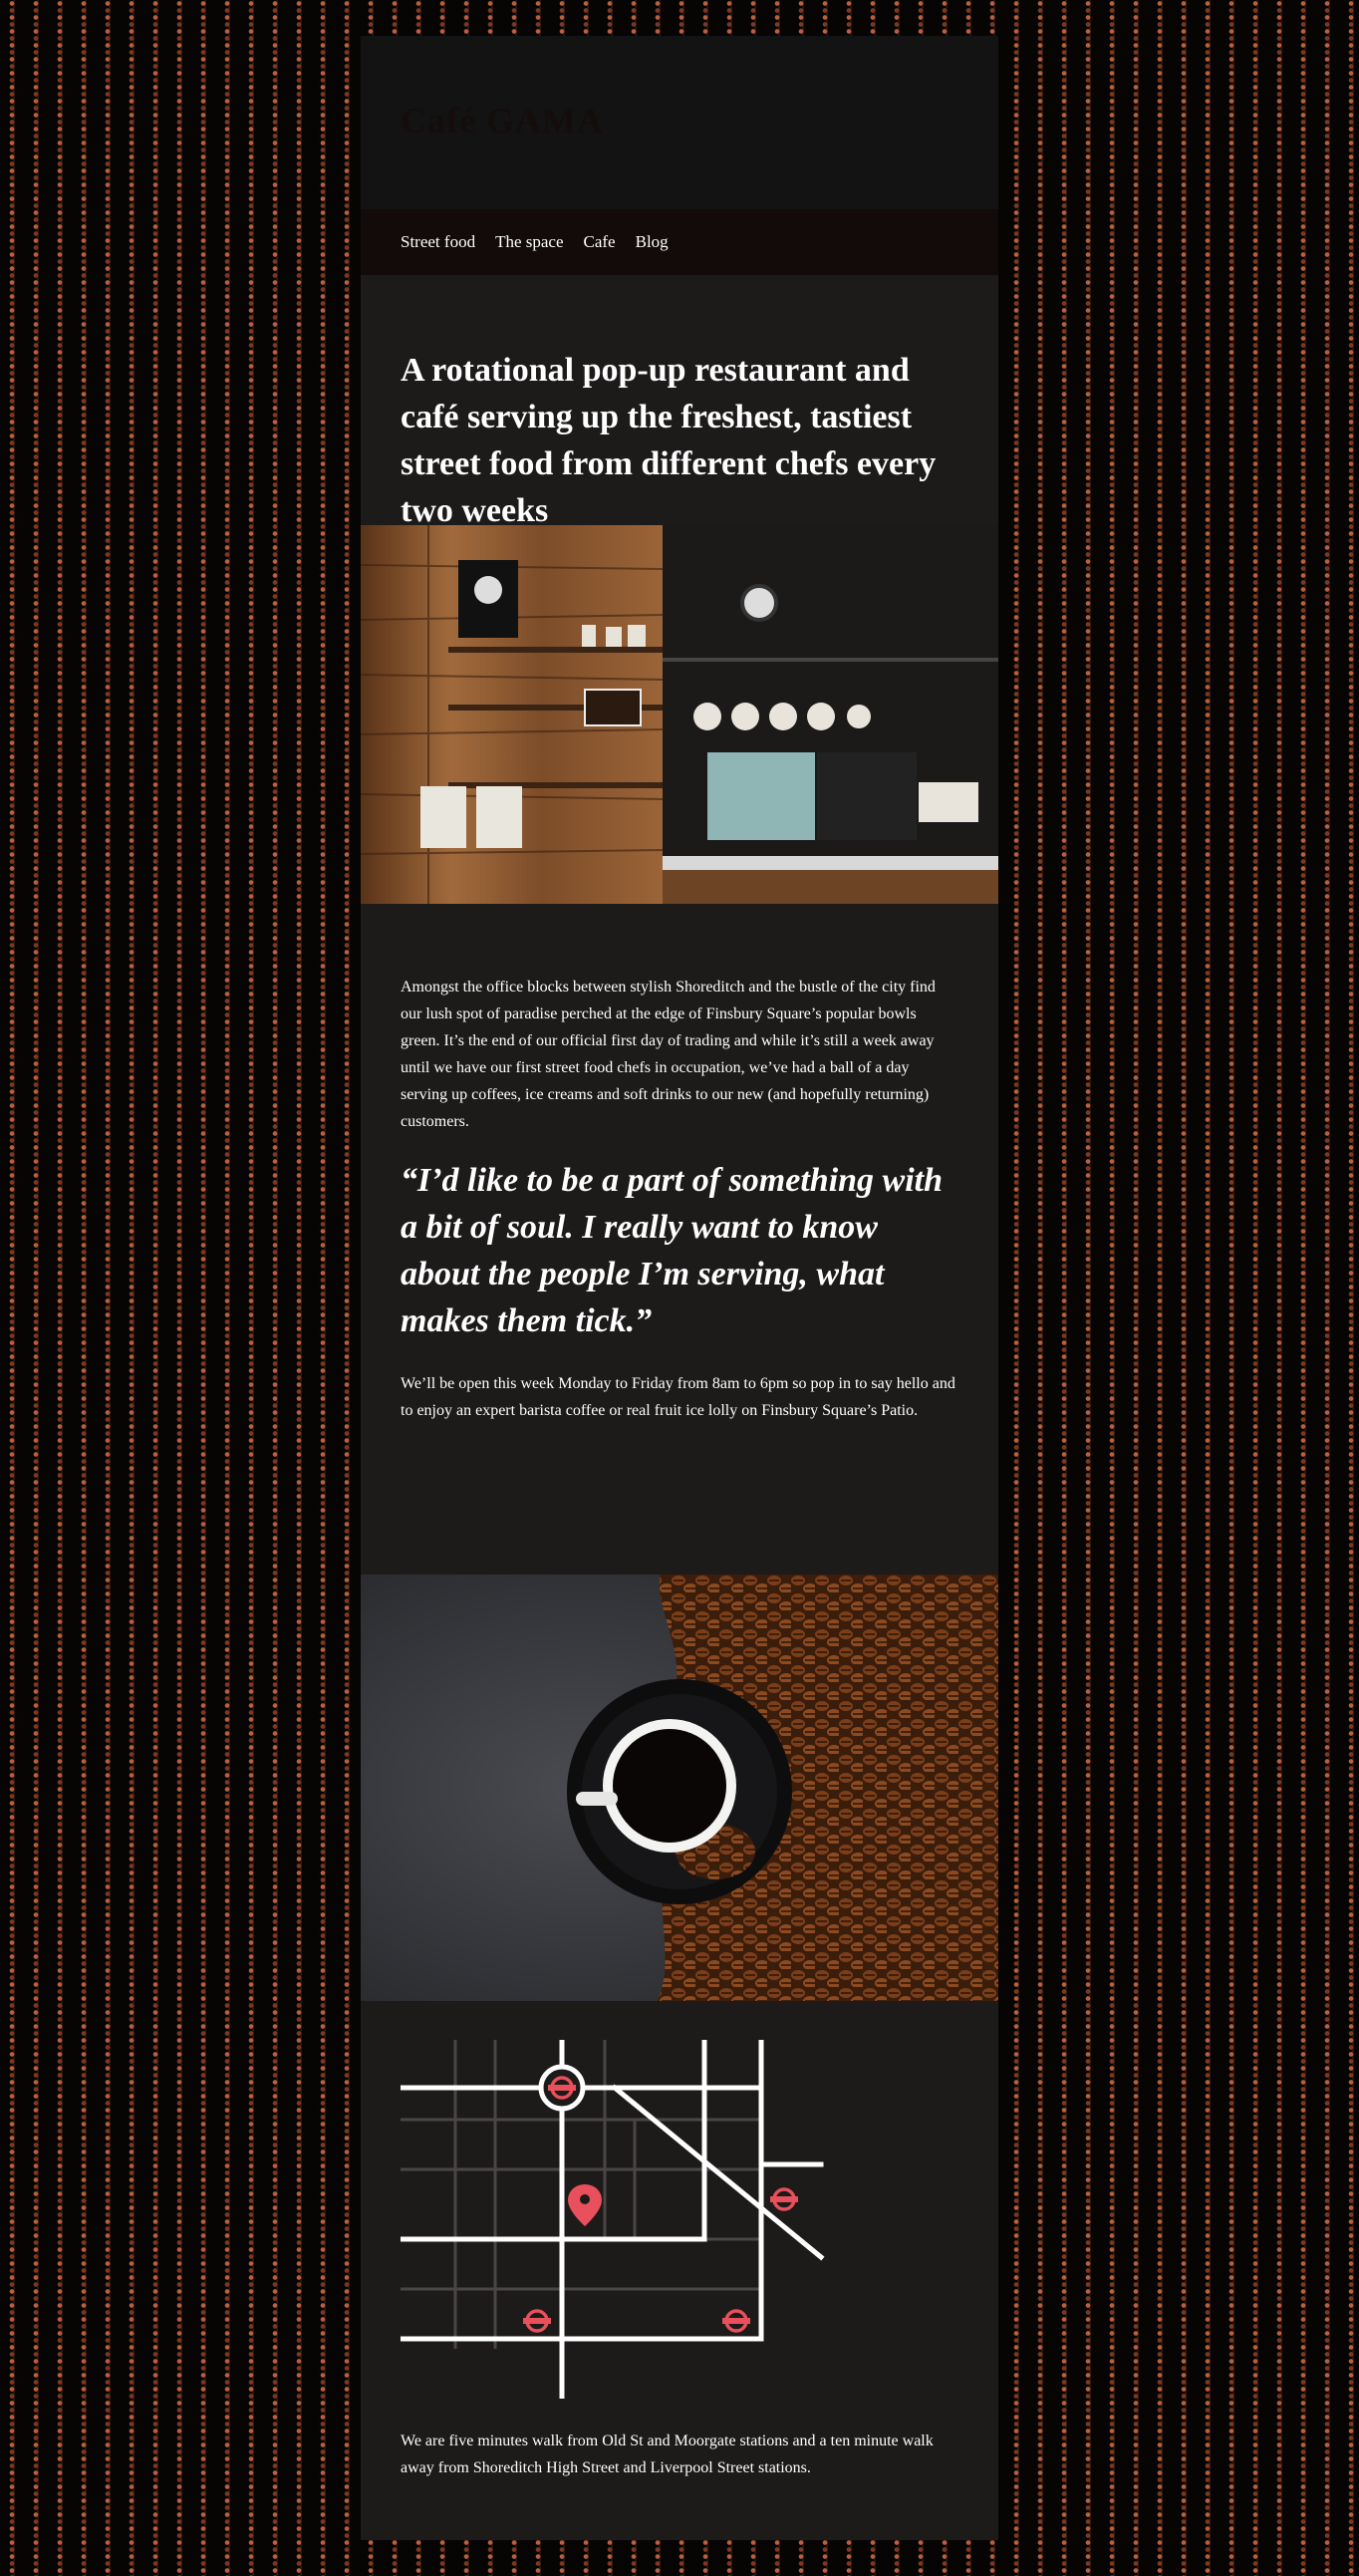 Image resolution: width=1359 pixels, height=2576 pixels. I want to click on nav-street-food: Street food, so click(438, 242).